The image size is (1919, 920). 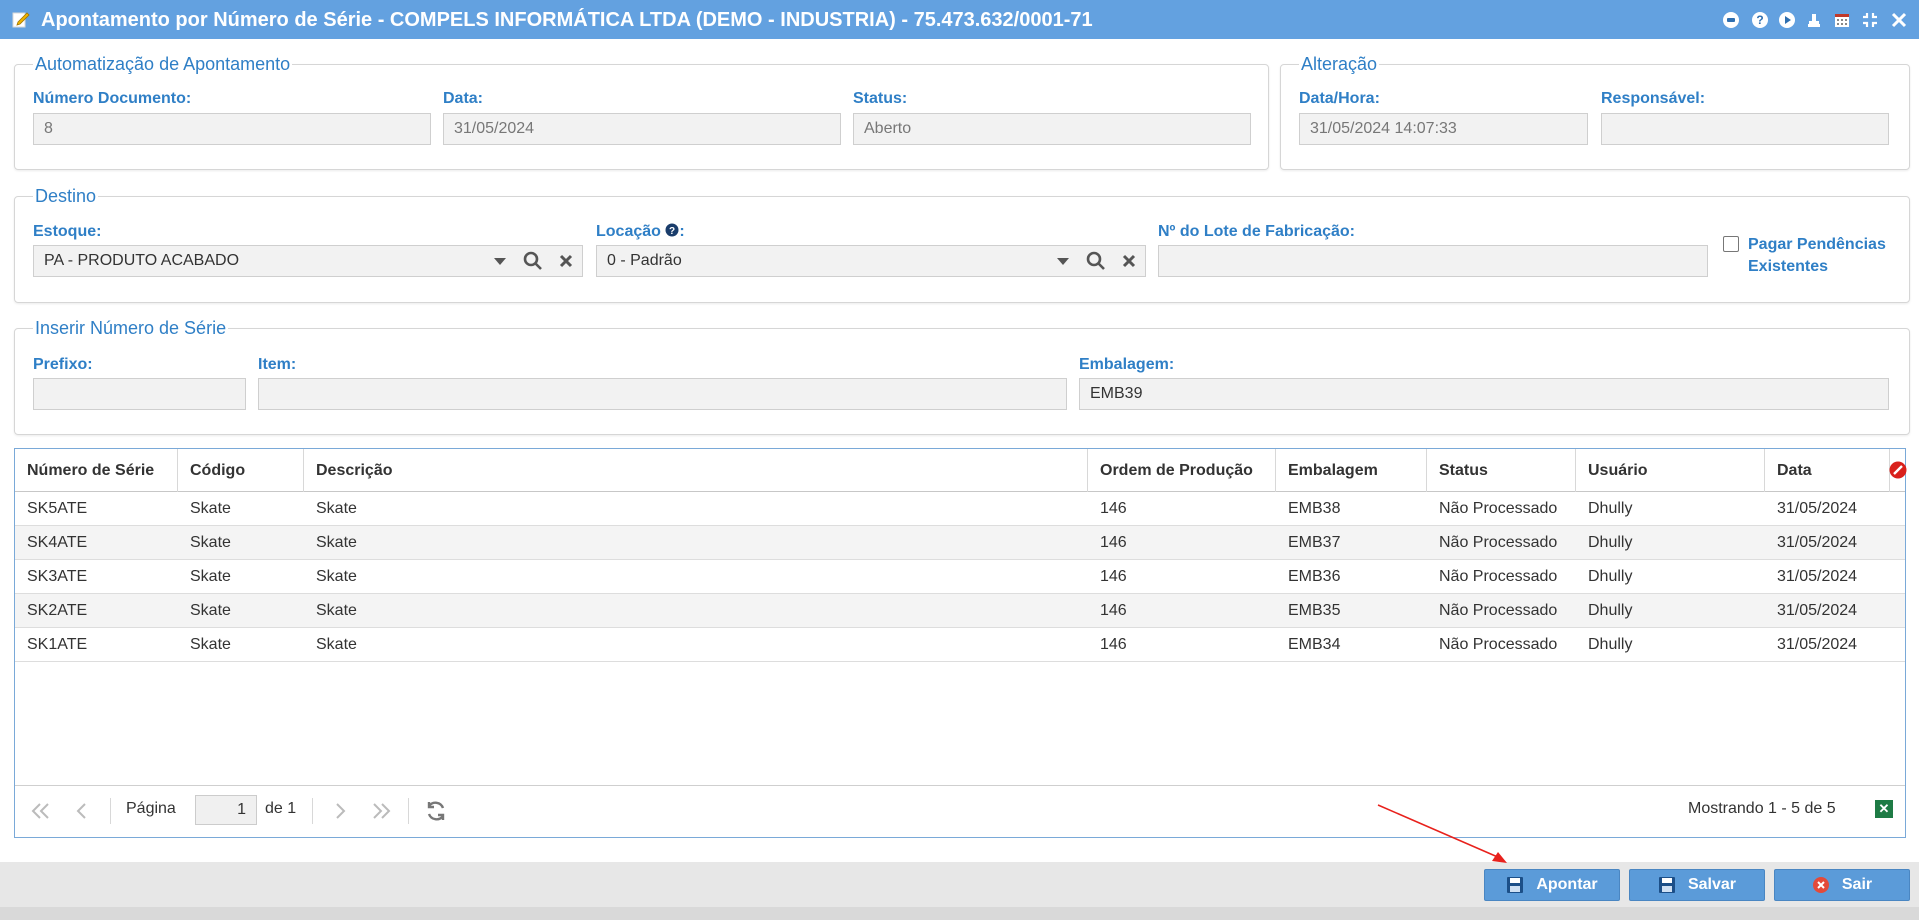 I want to click on minimize-circle-icon, so click(x=1731, y=20).